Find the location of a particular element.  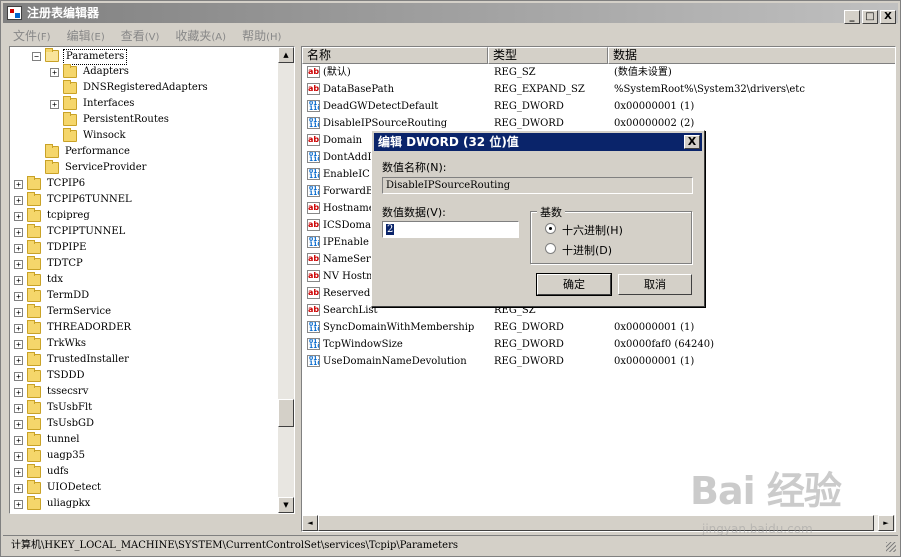

tree-item: + uagp35 is located at coordinates (144, 456).